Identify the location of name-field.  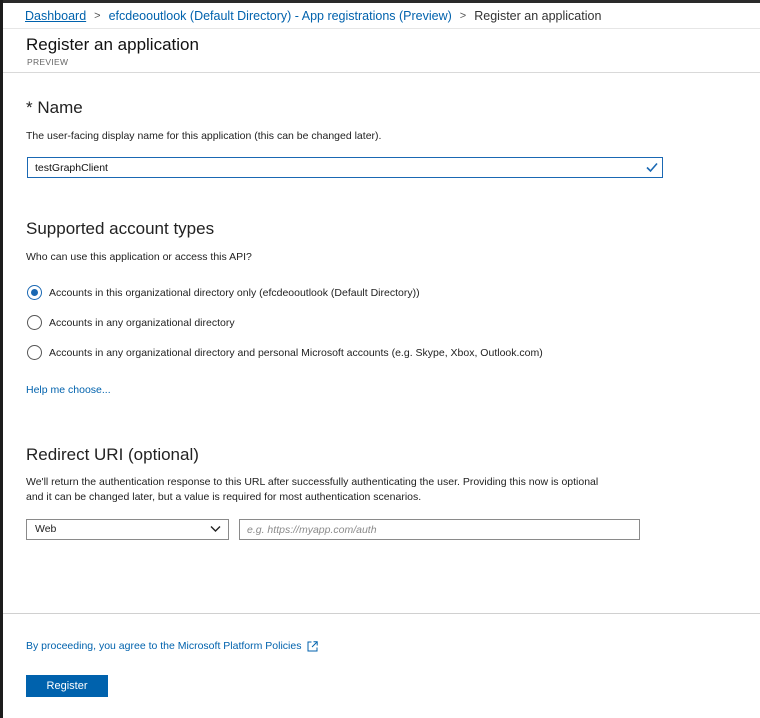
(345, 167).